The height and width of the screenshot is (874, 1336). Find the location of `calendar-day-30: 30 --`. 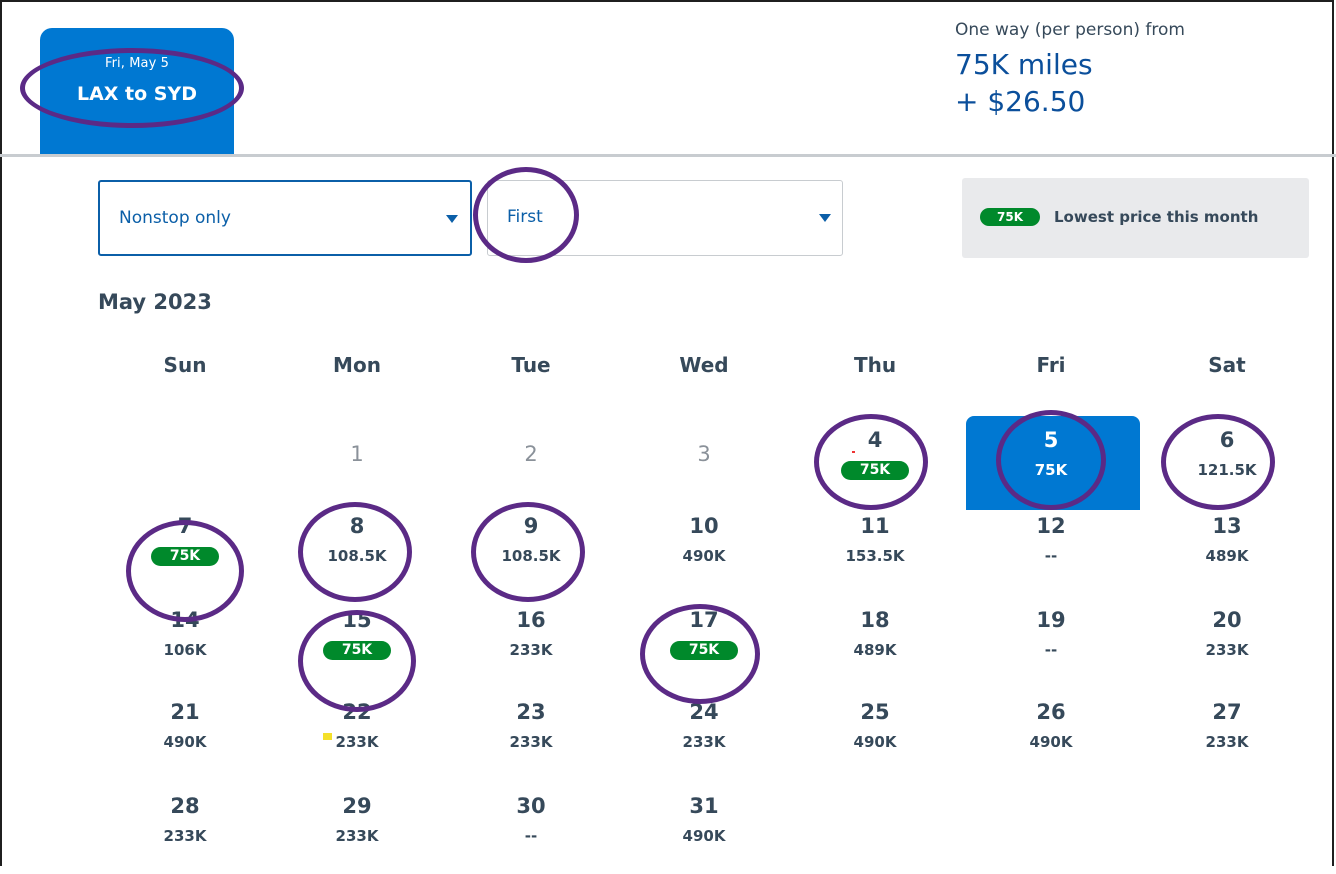

calendar-day-30: 30 -- is located at coordinates (531, 834).